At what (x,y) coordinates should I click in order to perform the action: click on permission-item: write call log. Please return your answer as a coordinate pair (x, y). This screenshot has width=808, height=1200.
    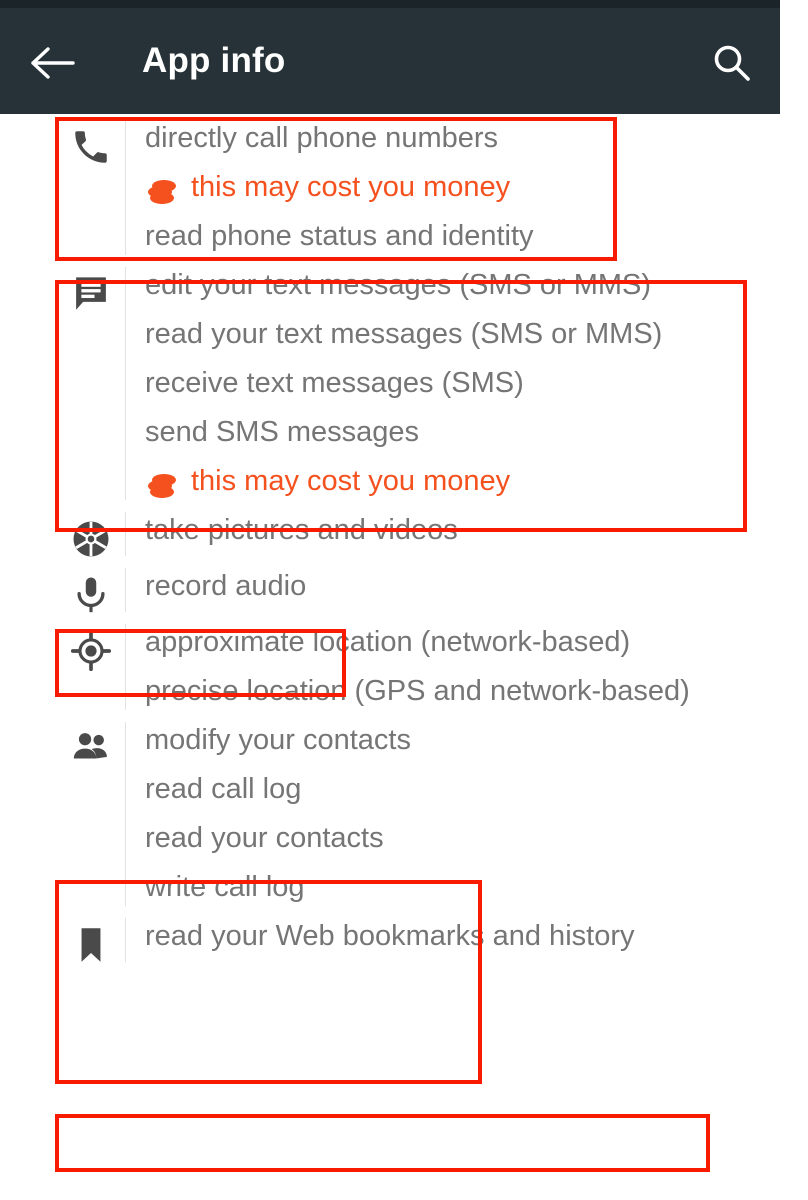
    Looking at the image, I should click on (225, 887).